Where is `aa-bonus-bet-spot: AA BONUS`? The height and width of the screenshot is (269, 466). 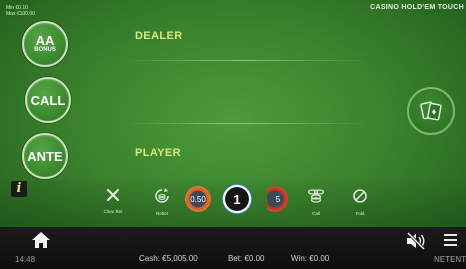
aa-bonus-bet-spot: AA BONUS is located at coordinates (45, 44).